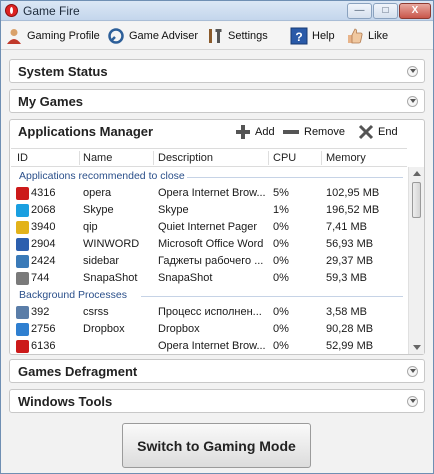 This screenshot has height=474, width=434. I want to click on tools-icon, so click(215, 36).